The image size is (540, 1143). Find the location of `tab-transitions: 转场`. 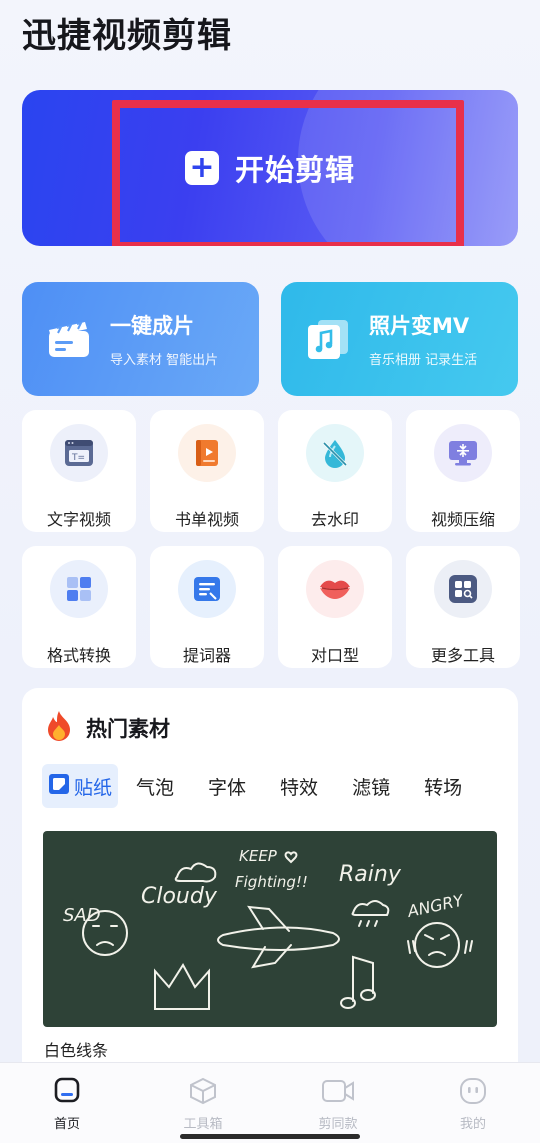

tab-transitions: 转场 is located at coordinates (443, 786).